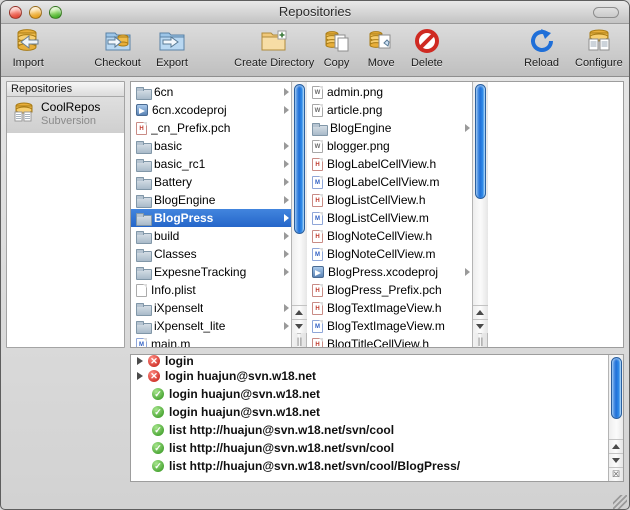 This screenshot has height=510, width=630. Describe the element at coordinates (389, 200) in the screenshot. I see `browser-row: H BlogListCellView.h` at that location.